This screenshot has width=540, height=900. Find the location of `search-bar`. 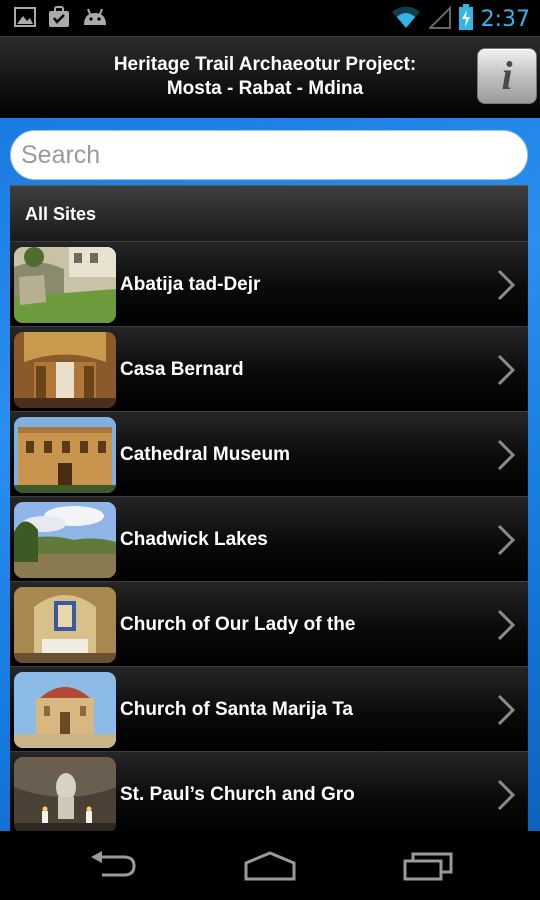

search-bar is located at coordinates (269, 155).